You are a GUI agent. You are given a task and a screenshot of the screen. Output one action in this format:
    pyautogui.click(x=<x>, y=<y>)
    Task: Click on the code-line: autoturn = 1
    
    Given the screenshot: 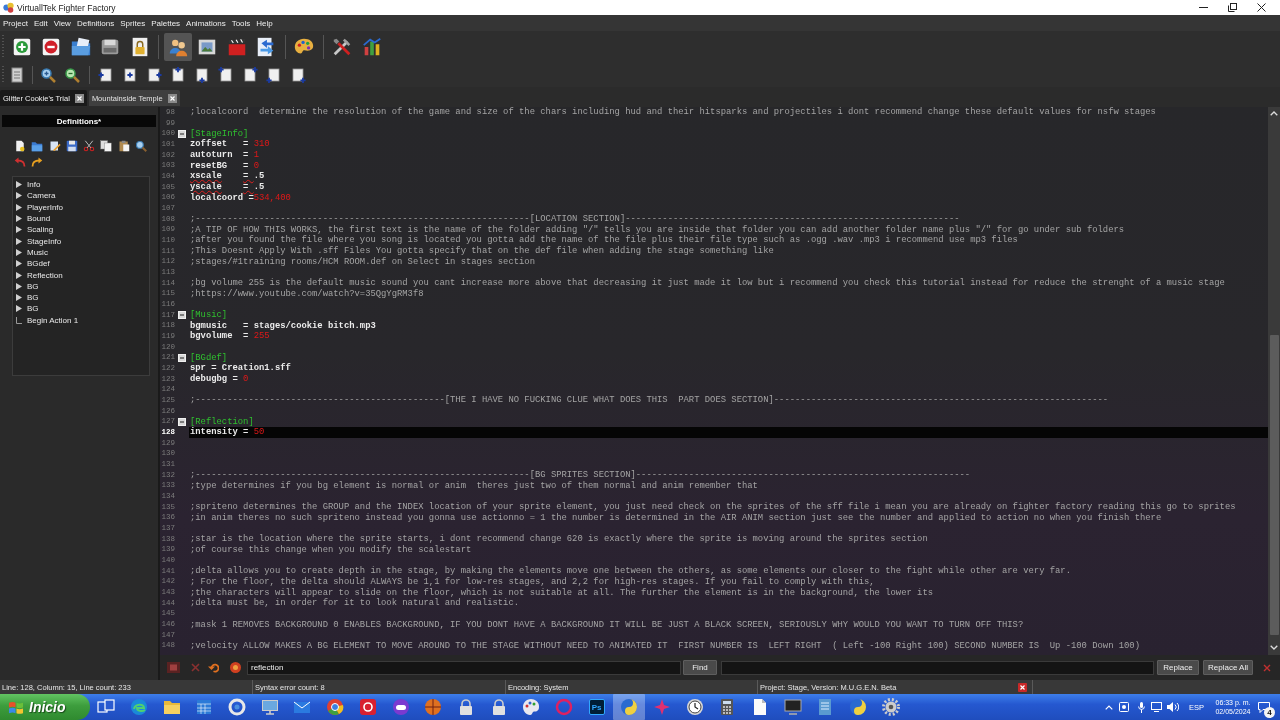 What is the action you would take?
    pyautogui.click(x=224, y=155)
    